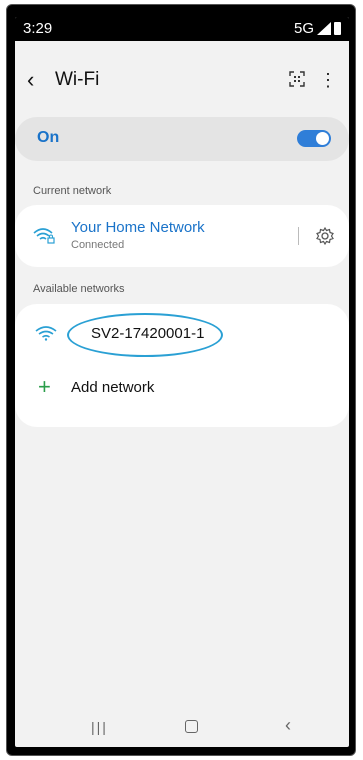  What do you see at coordinates (44, 236) in the screenshot?
I see `wifi-lock-icon` at bounding box center [44, 236].